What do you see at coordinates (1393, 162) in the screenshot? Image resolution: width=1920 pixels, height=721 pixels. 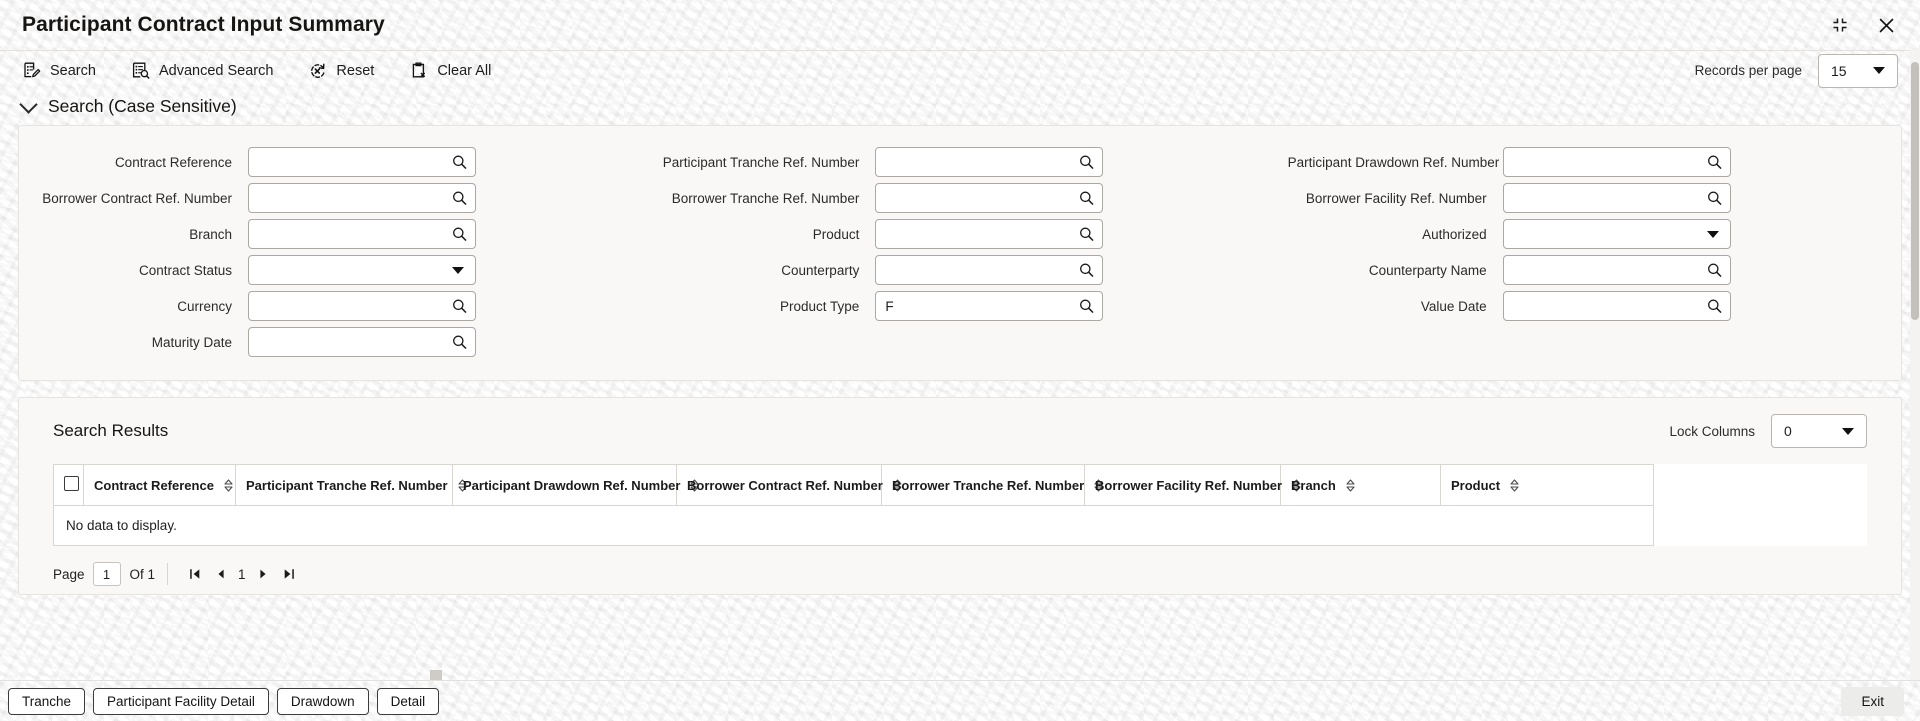 I see `label-participant-drawdown-ref-number: Participant Drawdown Ref. Number` at bounding box center [1393, 162].